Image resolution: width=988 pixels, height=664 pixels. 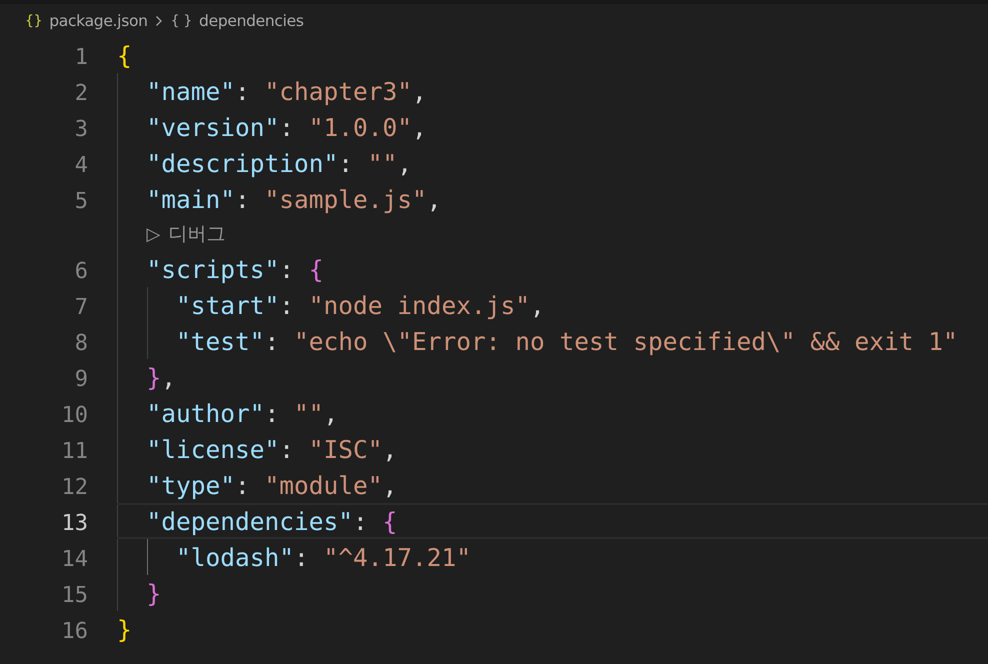 What do you see at coordinates (250, 521) in the screenshot?
I see `code-token: "dependencies"` at bounding box center [250, 521].